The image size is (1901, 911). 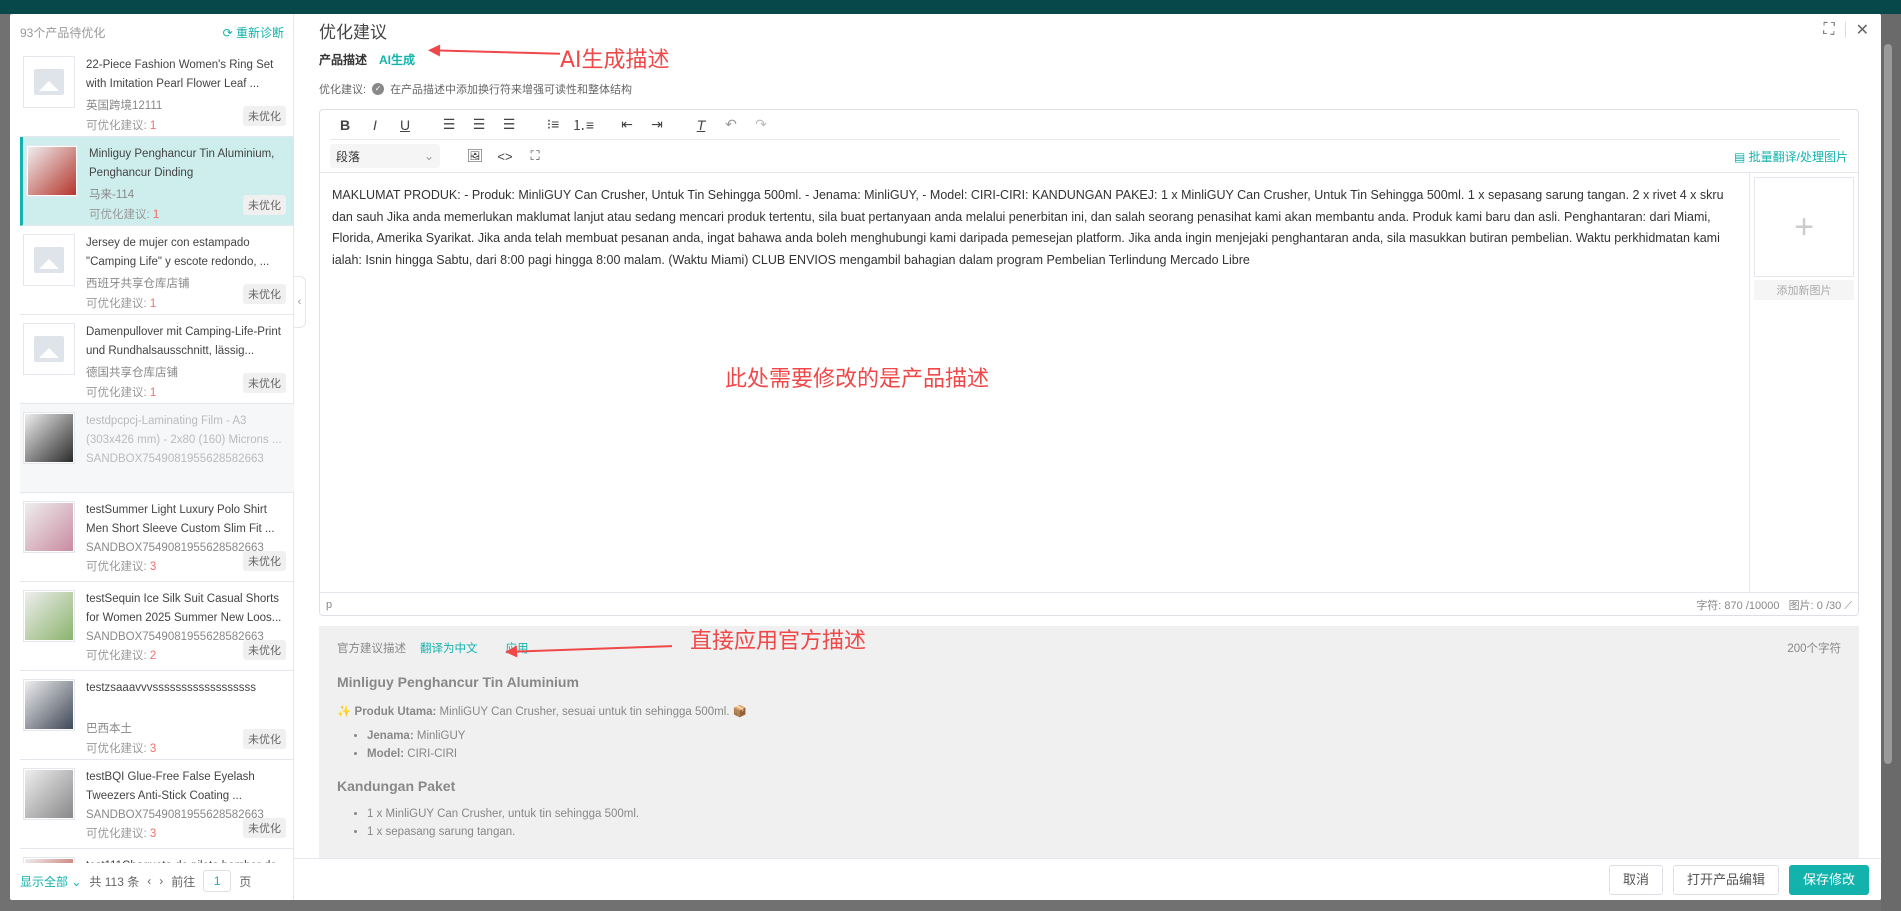 I want to click on rediagnose-button: ⟳ 重新诊断, so click(x=253, y=32).